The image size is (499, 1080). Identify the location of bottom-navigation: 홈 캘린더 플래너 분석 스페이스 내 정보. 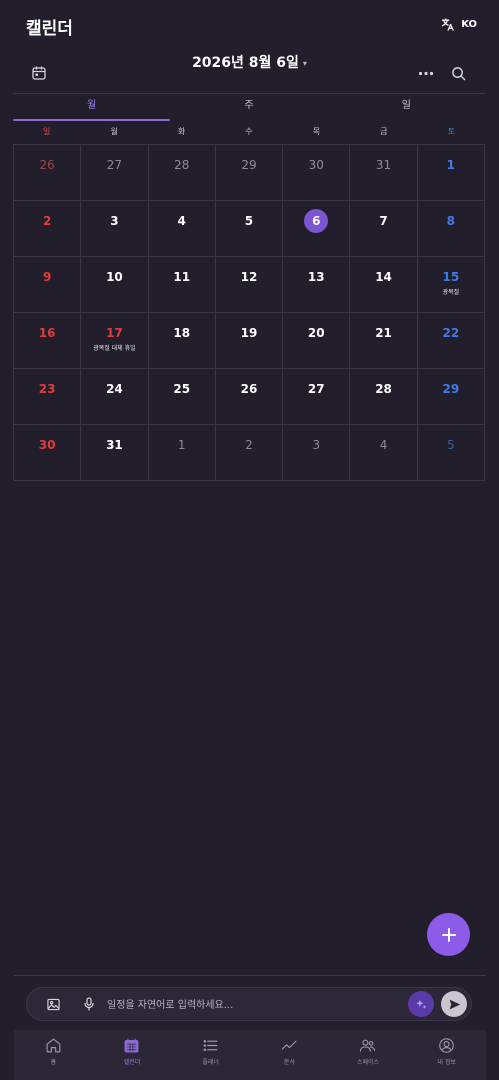
(250, 1055).